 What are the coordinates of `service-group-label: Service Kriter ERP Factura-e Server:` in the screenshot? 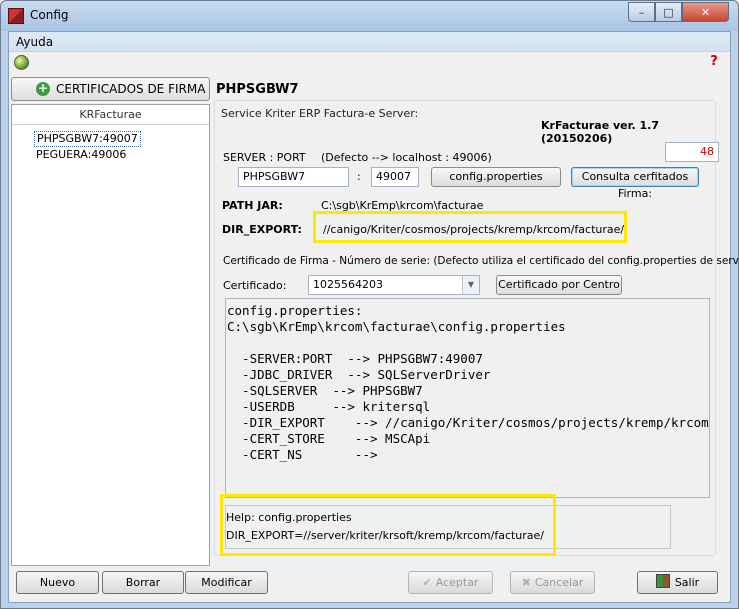 It's located at (320, 113).